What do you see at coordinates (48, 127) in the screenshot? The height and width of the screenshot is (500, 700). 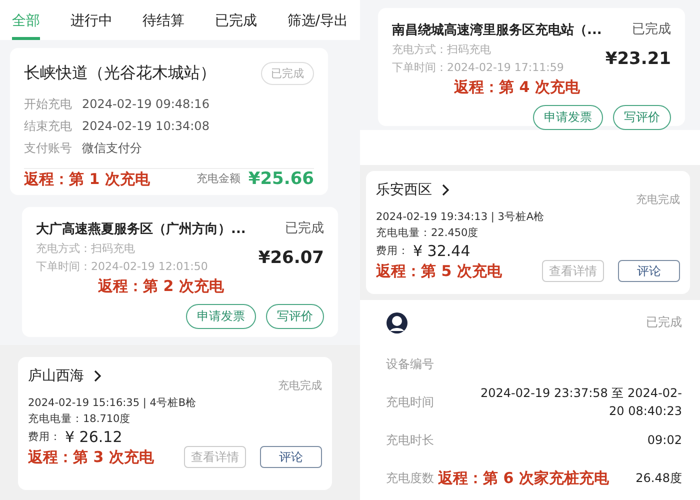 I see `field-label: 结束充电` at bounding box center [48, 127].